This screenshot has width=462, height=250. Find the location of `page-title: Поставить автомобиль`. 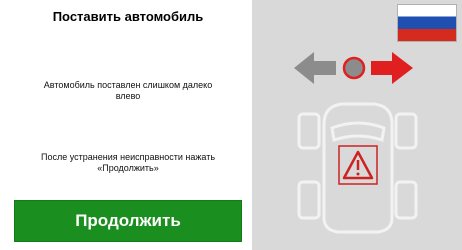

page-title: Поставить автомобиль is located at coordinates (128, 16).